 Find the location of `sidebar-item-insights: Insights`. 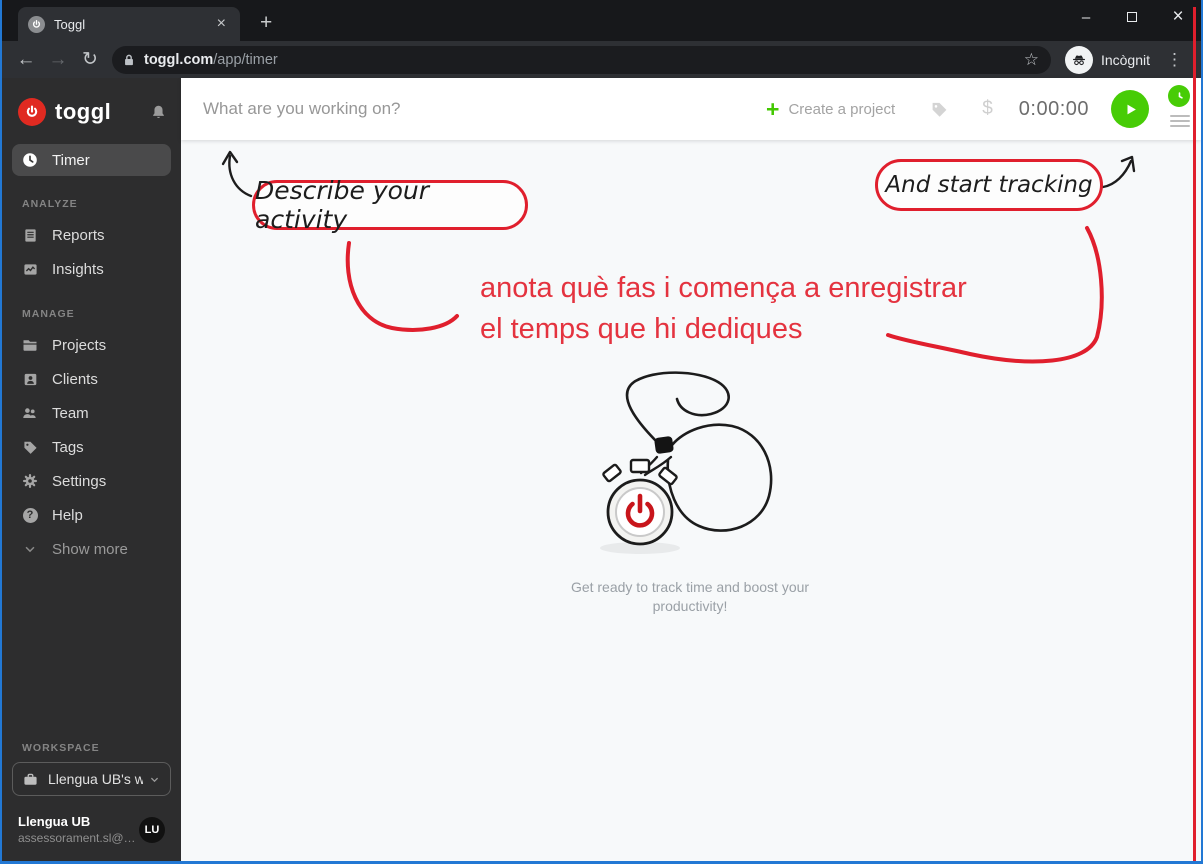

sidebar-item-insights: Insights is located at coordinates (91, 269).